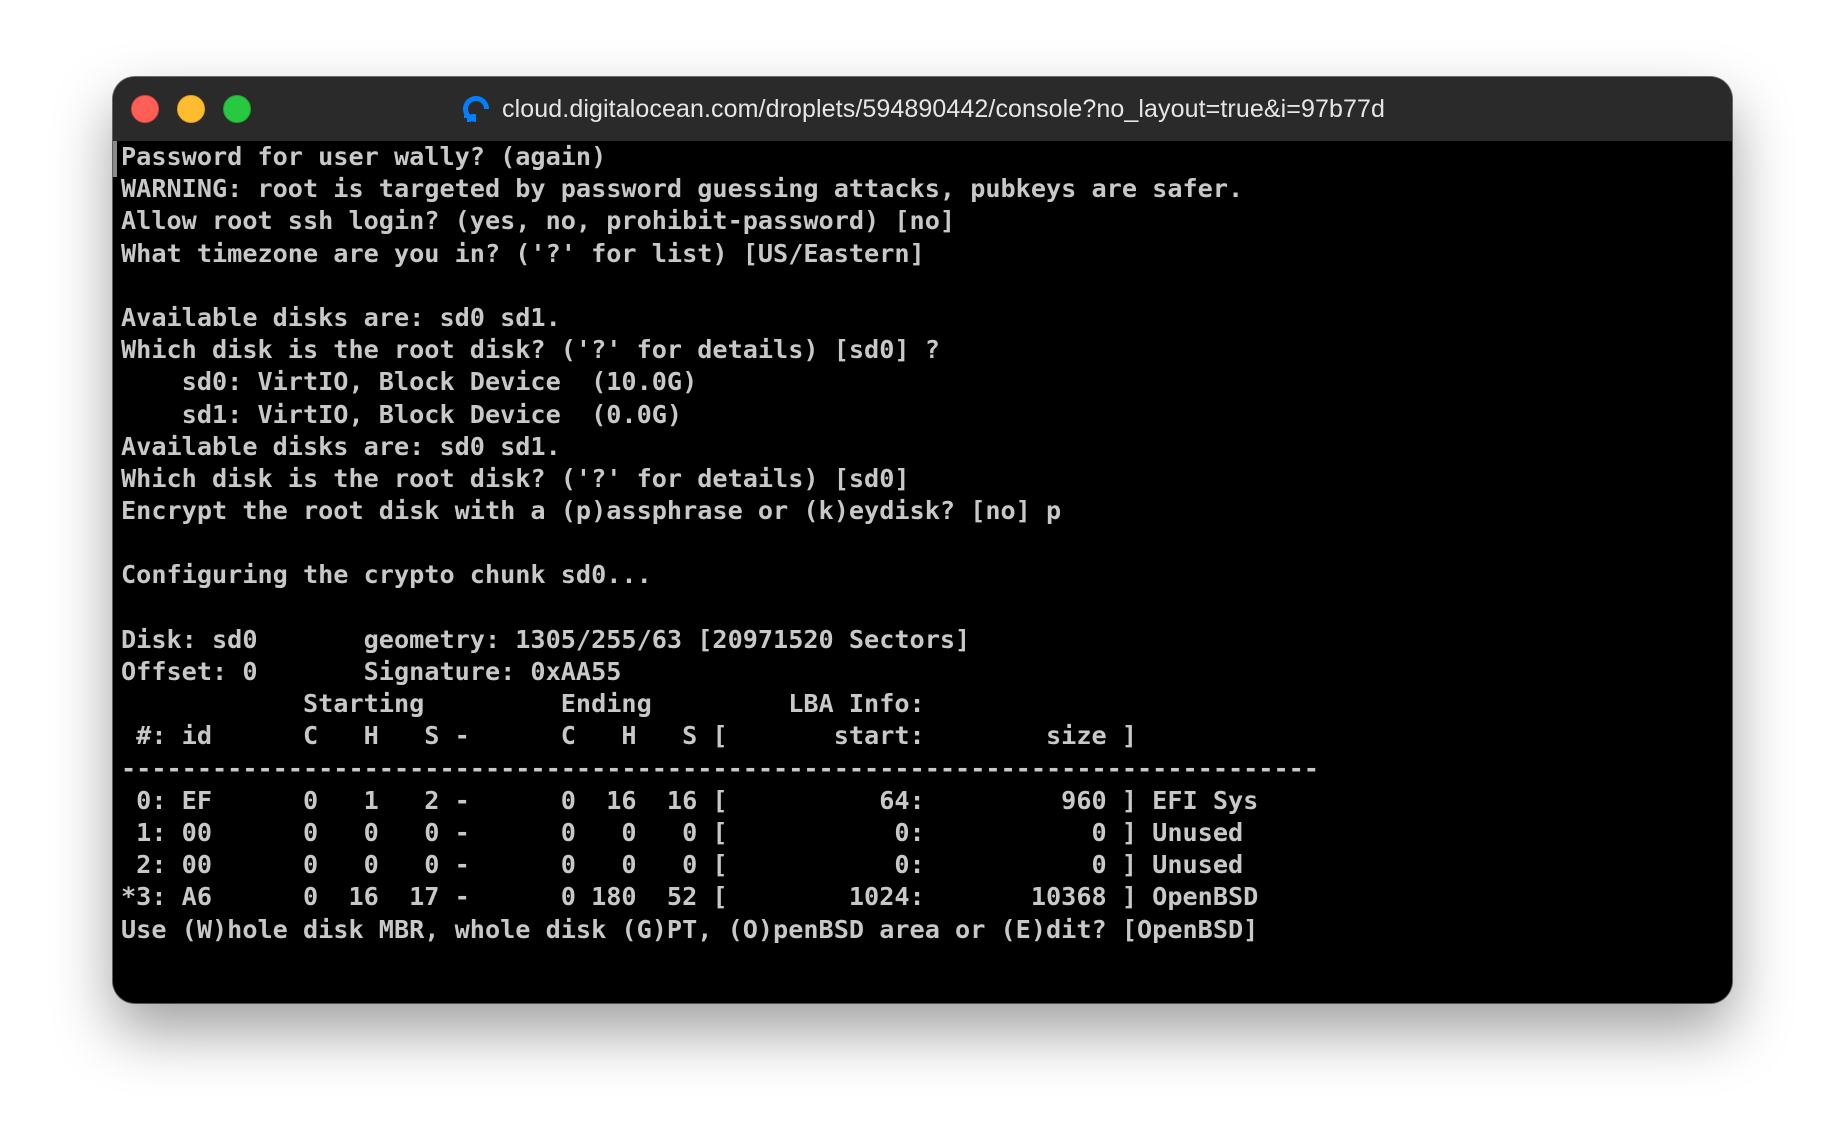 This screenshot has height=1146, width=1836. Describe the element at coordinates (409, 382) in the screenshot. I see `terminal-line: sd0: VirtIO, Block Device (10.0G)` at that location.